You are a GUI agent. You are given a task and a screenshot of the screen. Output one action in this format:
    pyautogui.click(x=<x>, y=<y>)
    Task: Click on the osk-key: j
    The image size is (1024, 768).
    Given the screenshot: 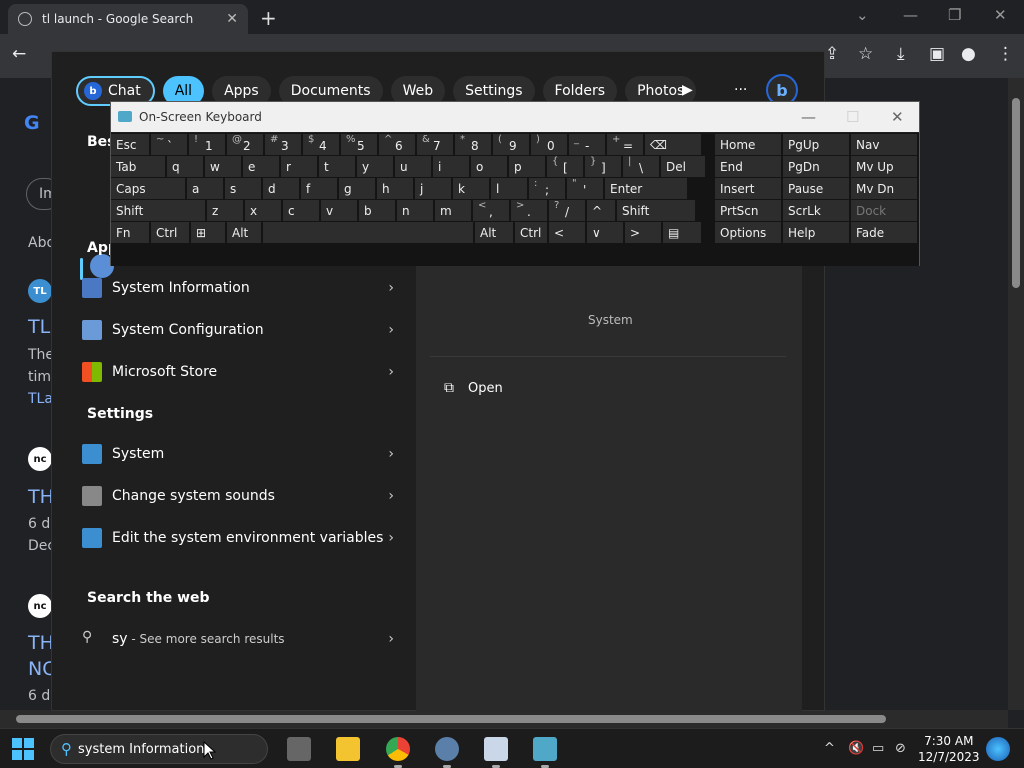 What is the action you would take?
    pyautogui.click(x=433, y=188)
    